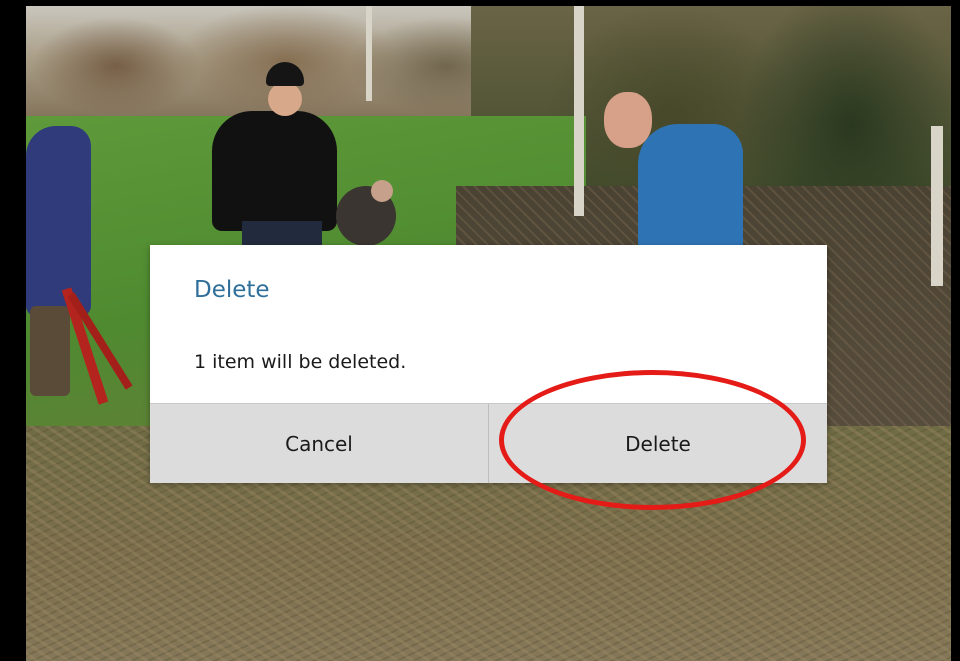  I want to click on delete-button: Delete, so click(658, 443).